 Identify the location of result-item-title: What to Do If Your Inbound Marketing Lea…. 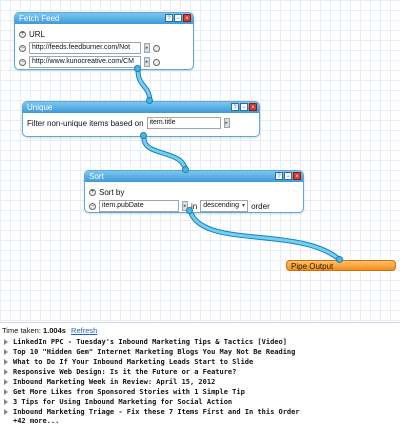
(133, 362).